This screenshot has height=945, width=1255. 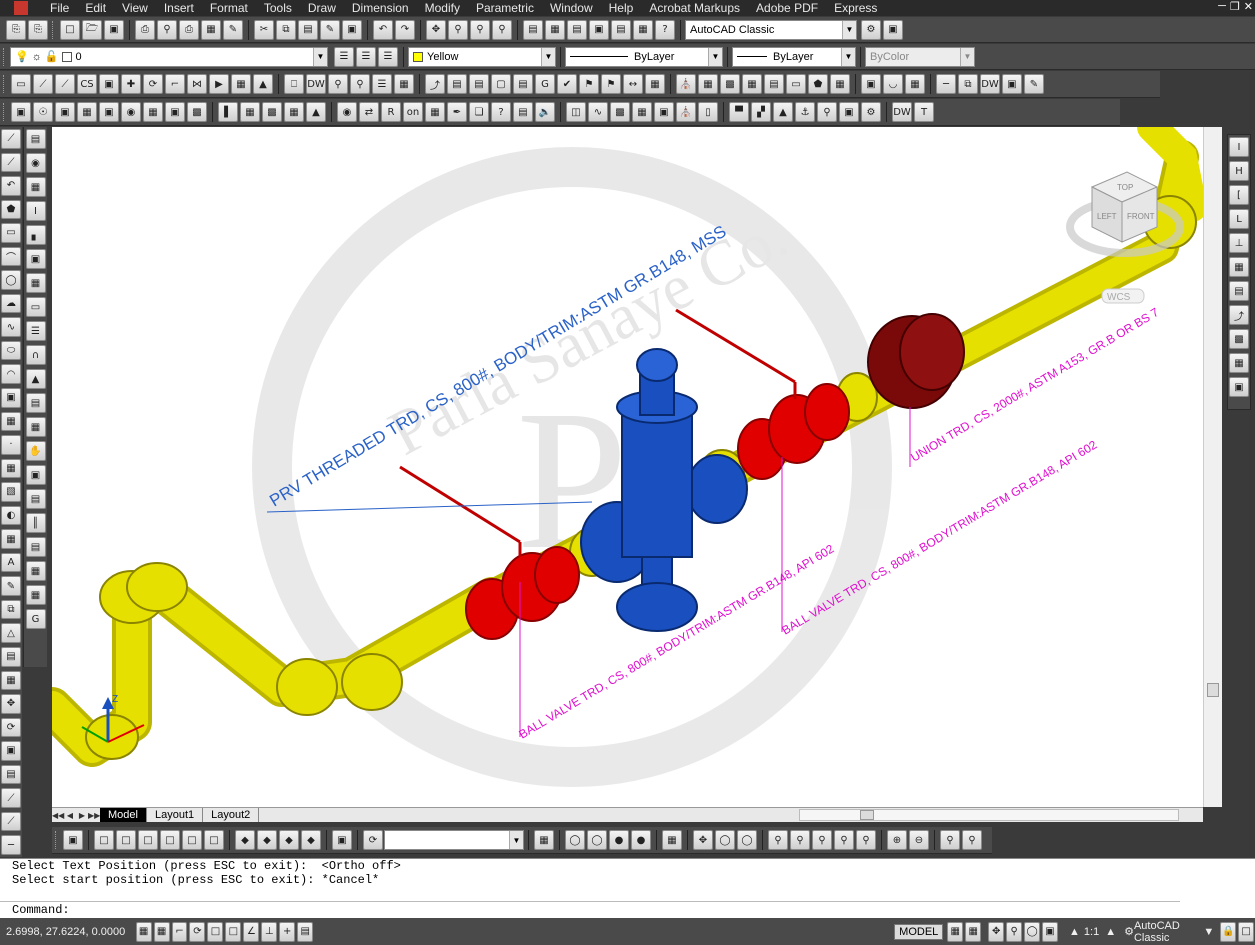 I want to click on menu-tools: Tools, so click(x=278, y=8).